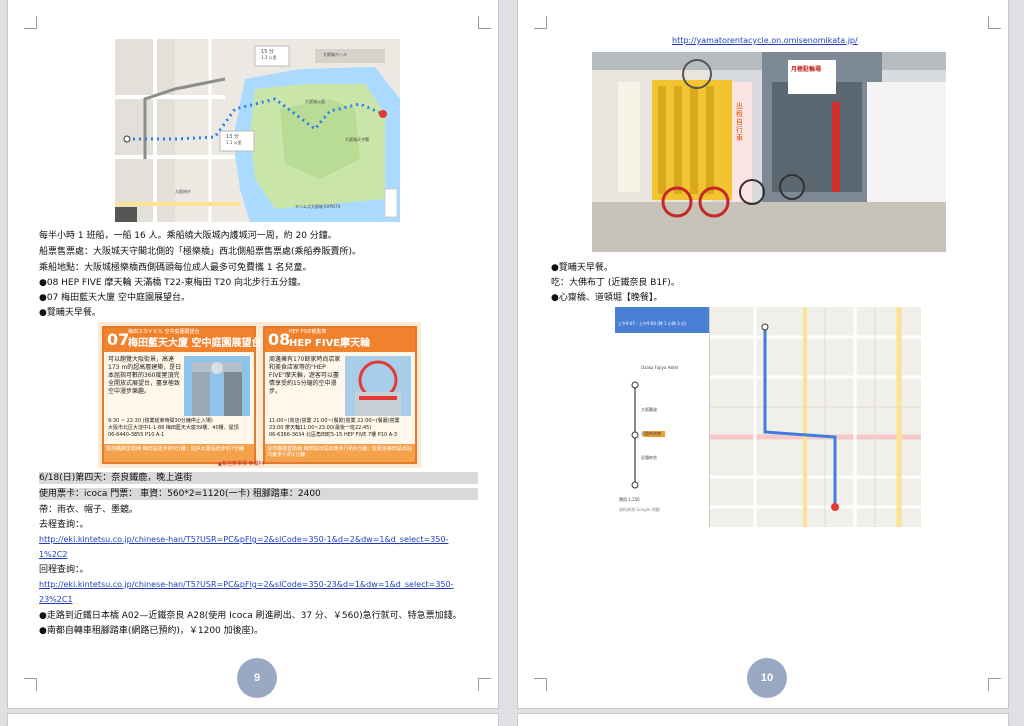 This screenshot has width=1024, height=726. Describe the element at coordinates (615, 283) in the screenshot. I see `body-line: 吃：大佛布丁 (近鐵奈良 B1F)。` at that location.